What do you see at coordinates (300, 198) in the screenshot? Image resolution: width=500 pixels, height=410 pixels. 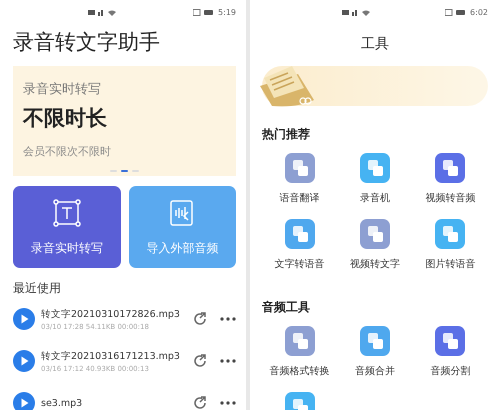 I see `tool-label: 语音翻译` at bounding box center [300, 198].